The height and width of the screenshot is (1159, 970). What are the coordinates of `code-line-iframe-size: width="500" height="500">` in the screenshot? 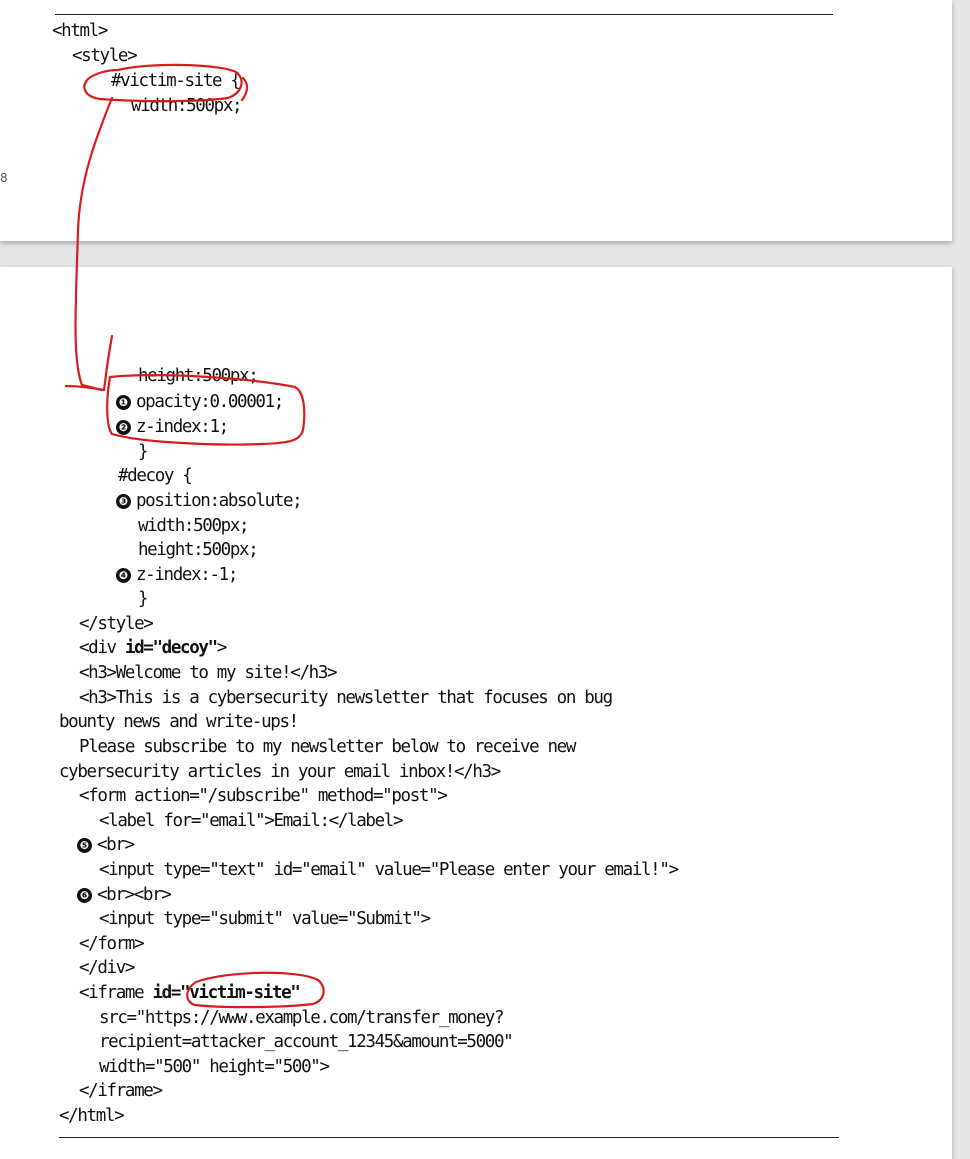 It's located at (214, 1067).